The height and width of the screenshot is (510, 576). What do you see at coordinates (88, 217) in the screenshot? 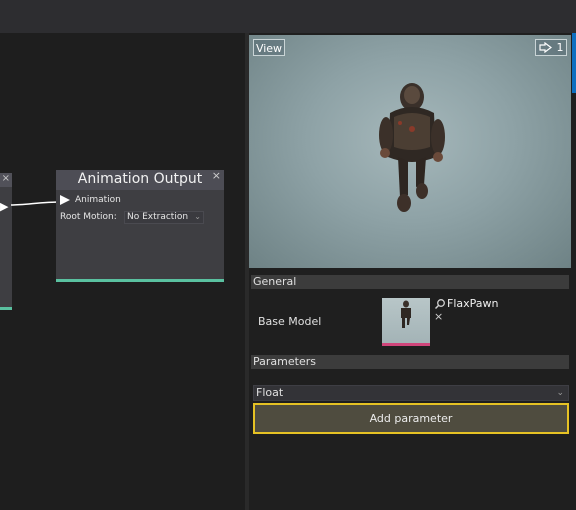
I see `root-motion-label: Root Motion:` at bounding box center [88, 217].